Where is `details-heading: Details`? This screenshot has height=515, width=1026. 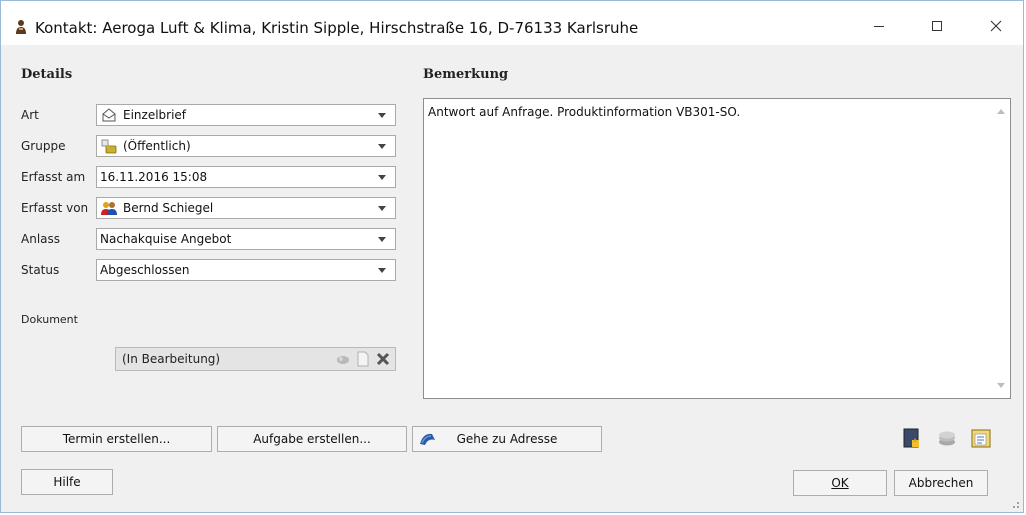
details-heading: Details is located at coordinates (47, 74).